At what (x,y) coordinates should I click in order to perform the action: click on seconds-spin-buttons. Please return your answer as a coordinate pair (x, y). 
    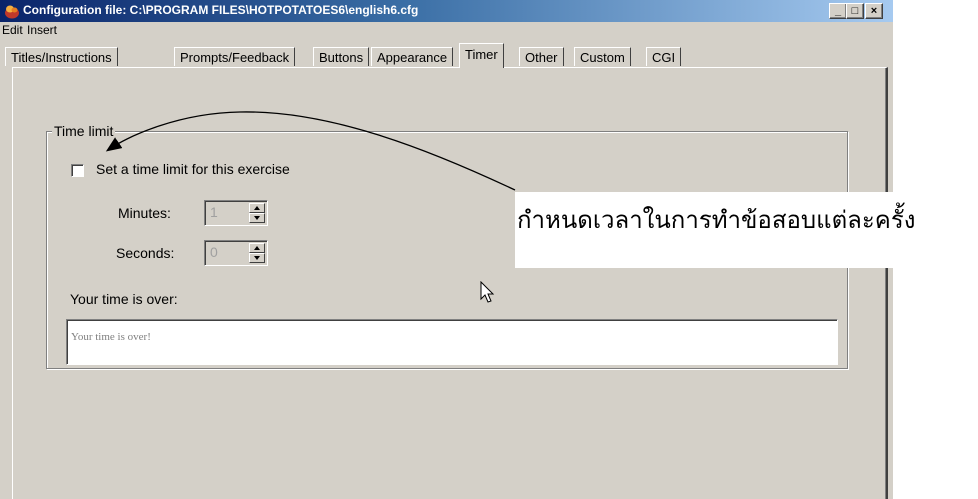
    Looking at the image, I should click on (257, 253).